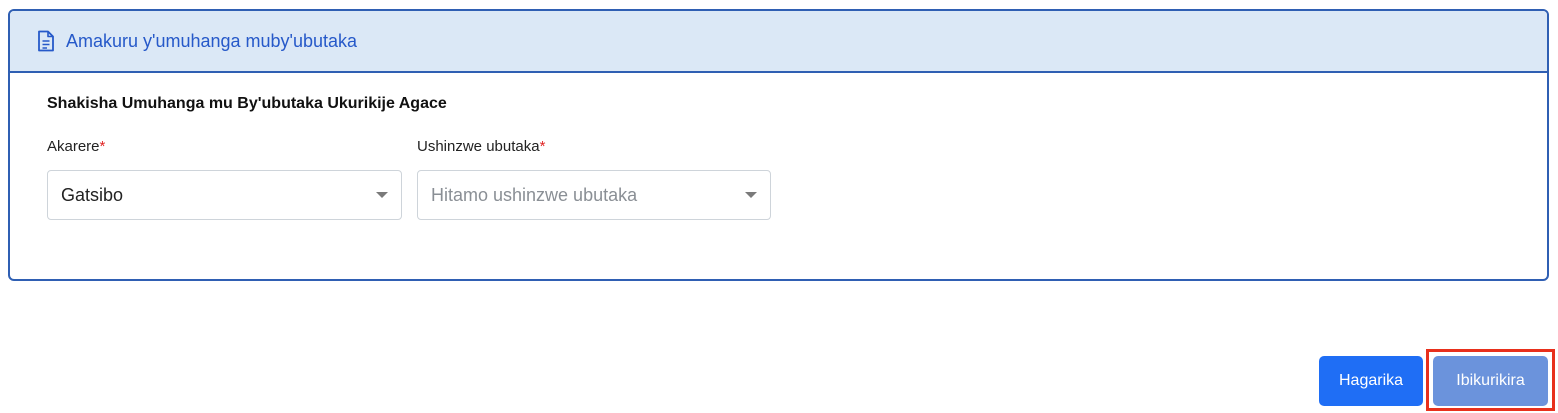 The height and width of the screenshot is (413, 1558). What do you see at coordinates (212, 40) in the screenshot?
I see `card-title: Amakuru y'umuhanga muby'ubutaka` at bounding box center [212, 40].